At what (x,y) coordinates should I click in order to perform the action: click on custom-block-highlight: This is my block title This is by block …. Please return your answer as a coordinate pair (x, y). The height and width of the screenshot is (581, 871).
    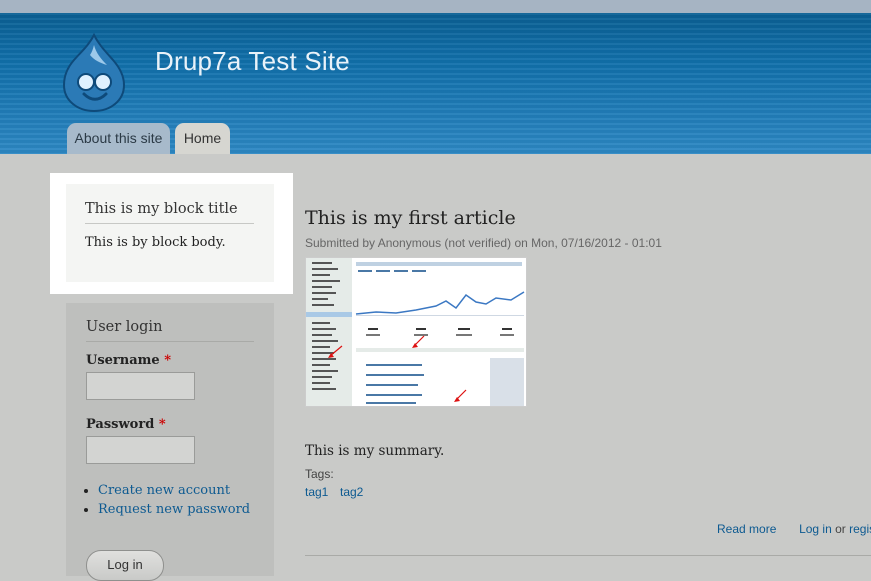
    Looking at the image, I should click on (171, 233).